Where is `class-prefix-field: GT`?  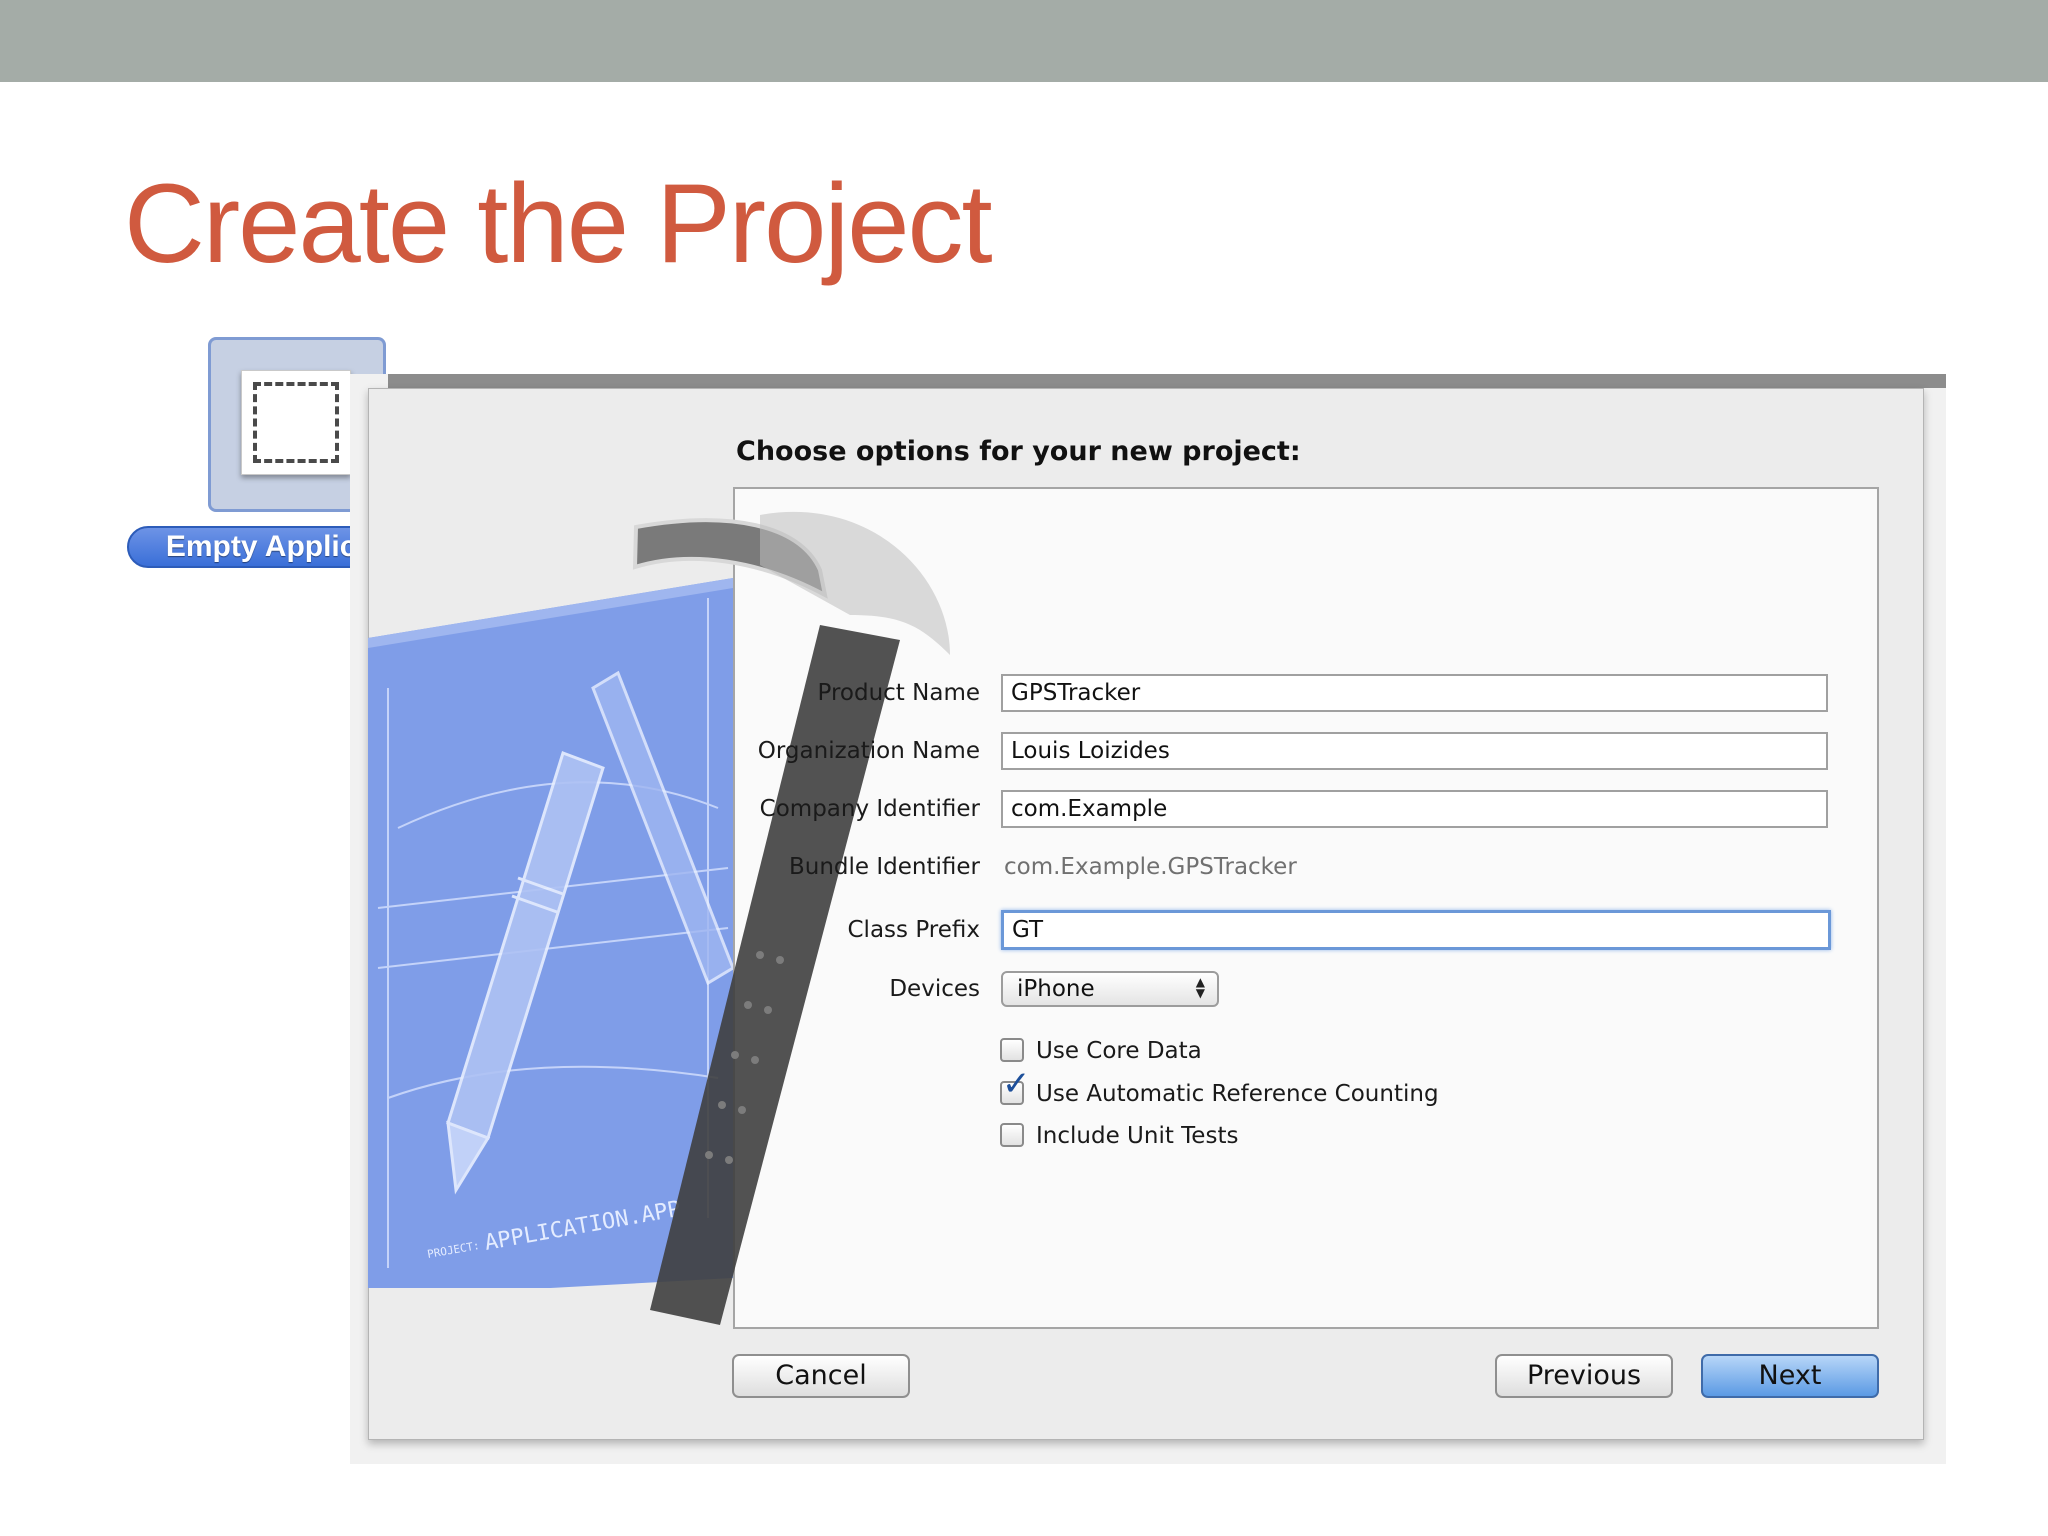 class-prefix-field: GT is located at coordinates (1416, 930).